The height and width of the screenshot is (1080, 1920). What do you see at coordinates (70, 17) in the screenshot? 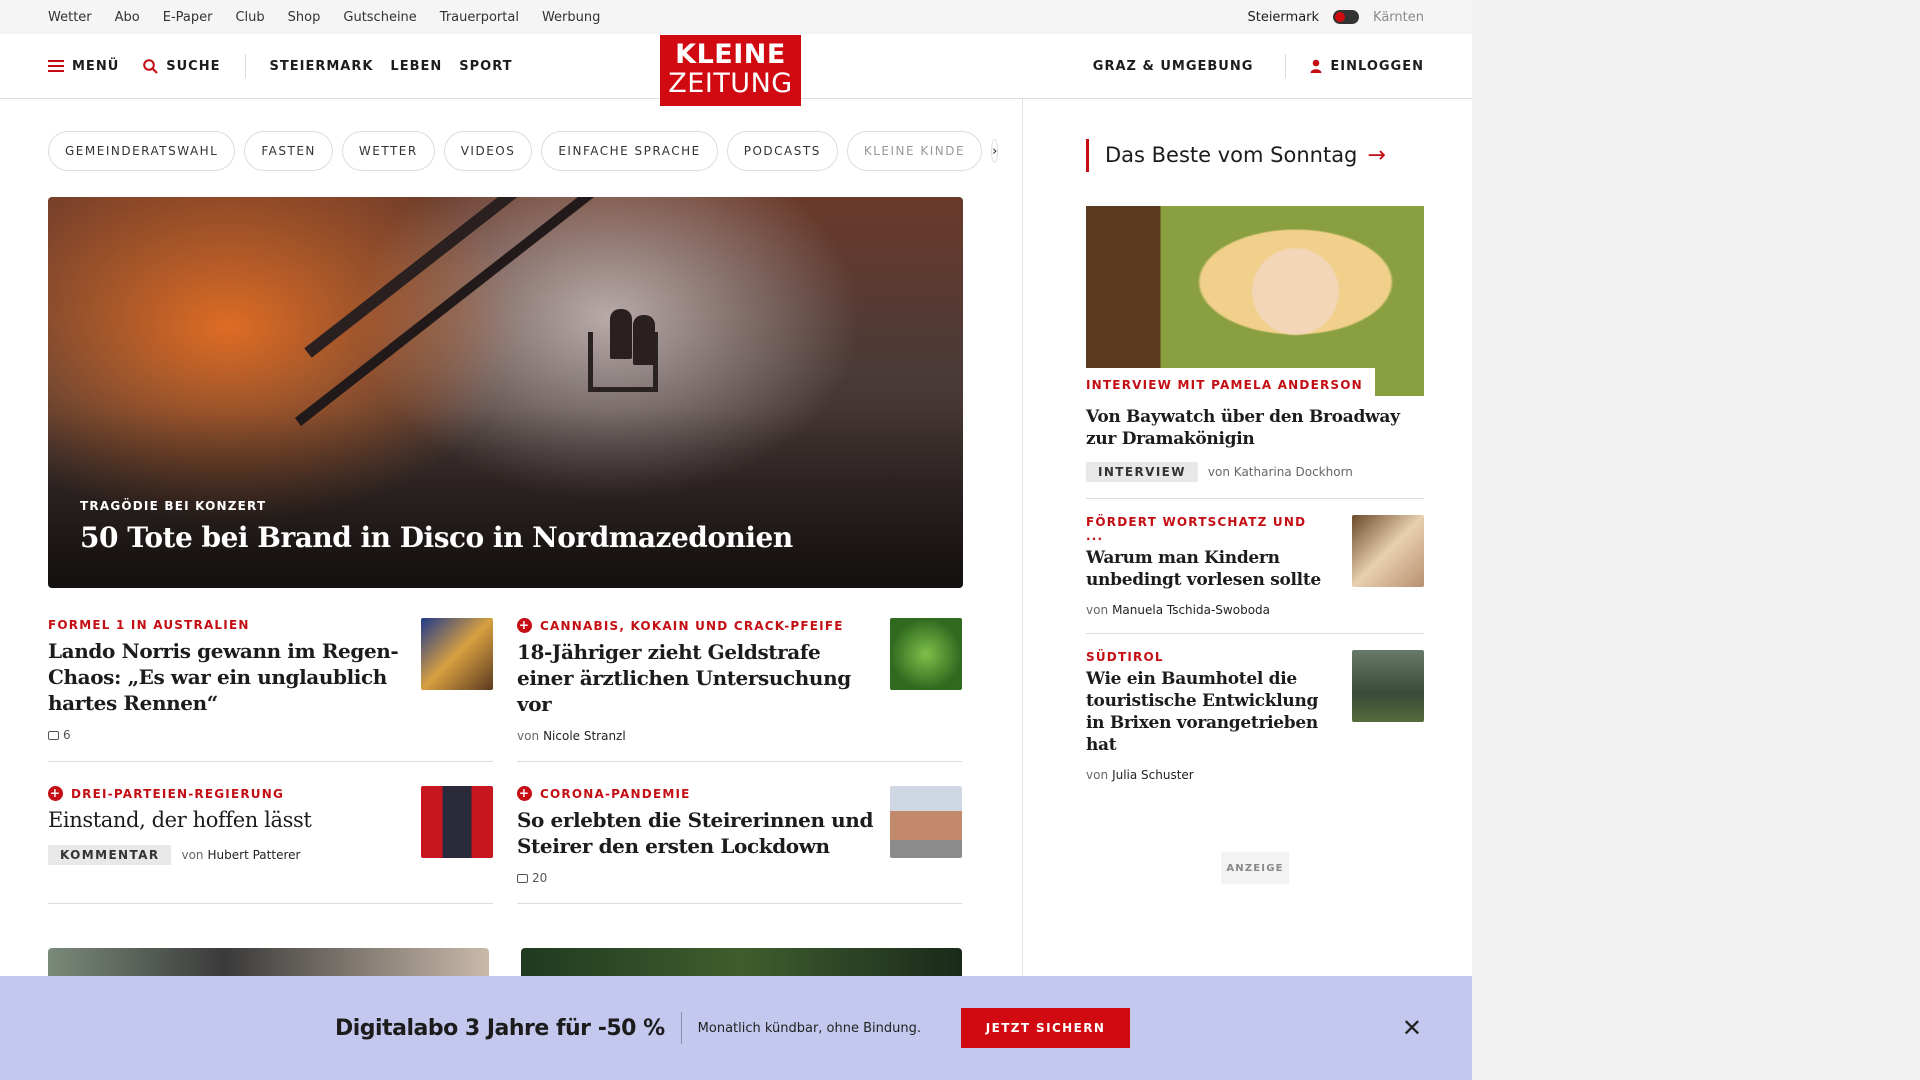
I see `utility-link-wetter: Wetter` at bounding box center [70, 17].